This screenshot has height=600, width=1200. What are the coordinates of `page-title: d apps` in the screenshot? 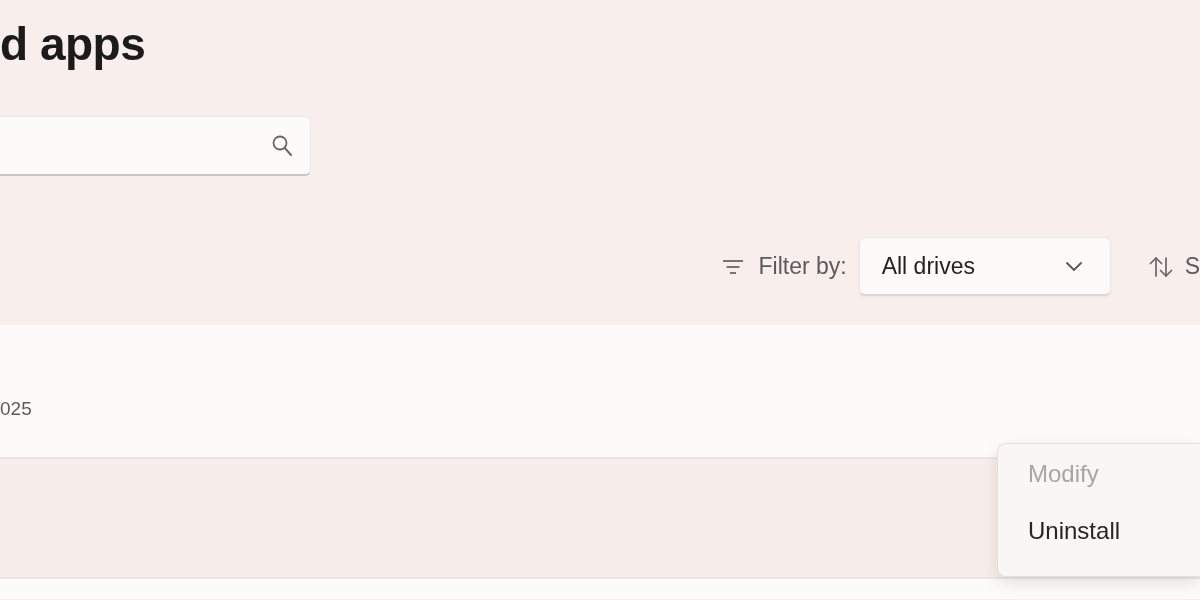 It's located at (73, 44).